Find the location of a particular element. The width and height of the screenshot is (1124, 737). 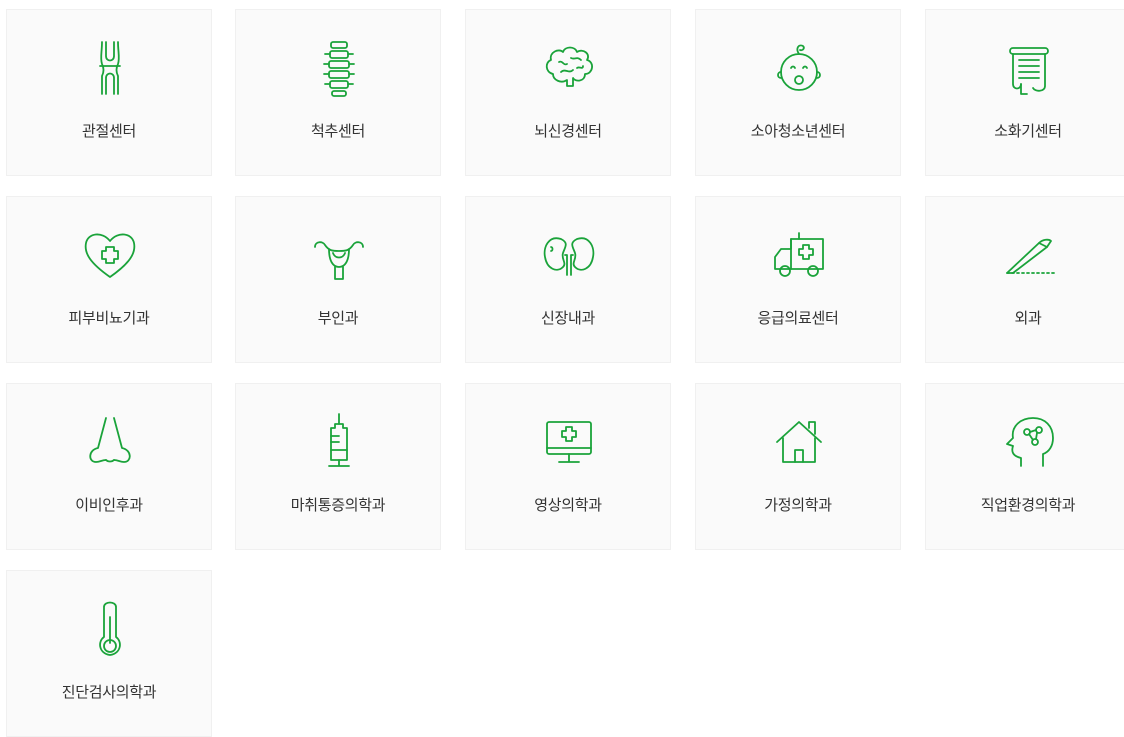

department-card-occupational-medicine: 직업환경의학과 is located at coordinates (1024, 466).